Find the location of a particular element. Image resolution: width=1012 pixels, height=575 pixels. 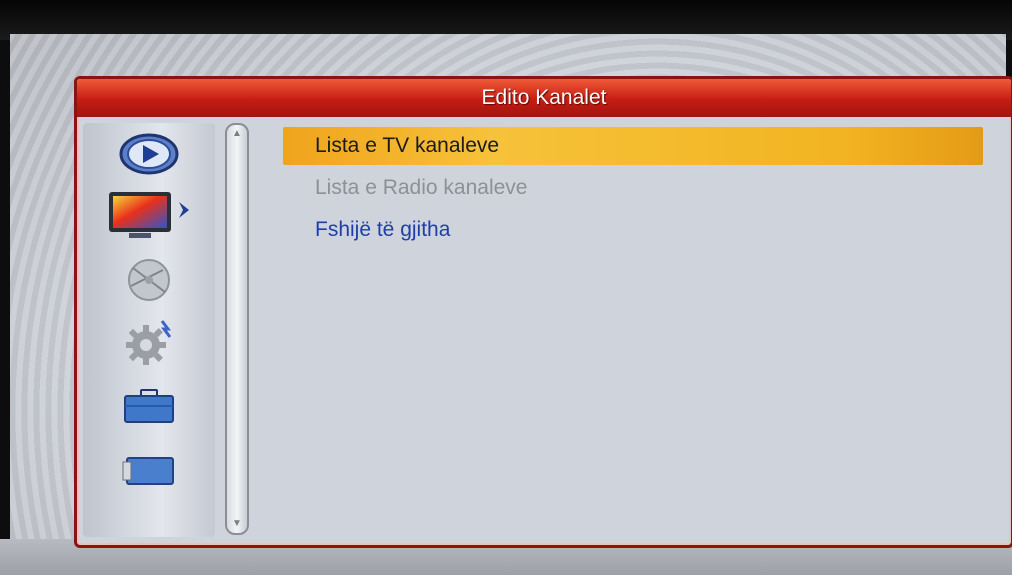

title-bar: Edito Kanalet is located at coordinates (544, 98).